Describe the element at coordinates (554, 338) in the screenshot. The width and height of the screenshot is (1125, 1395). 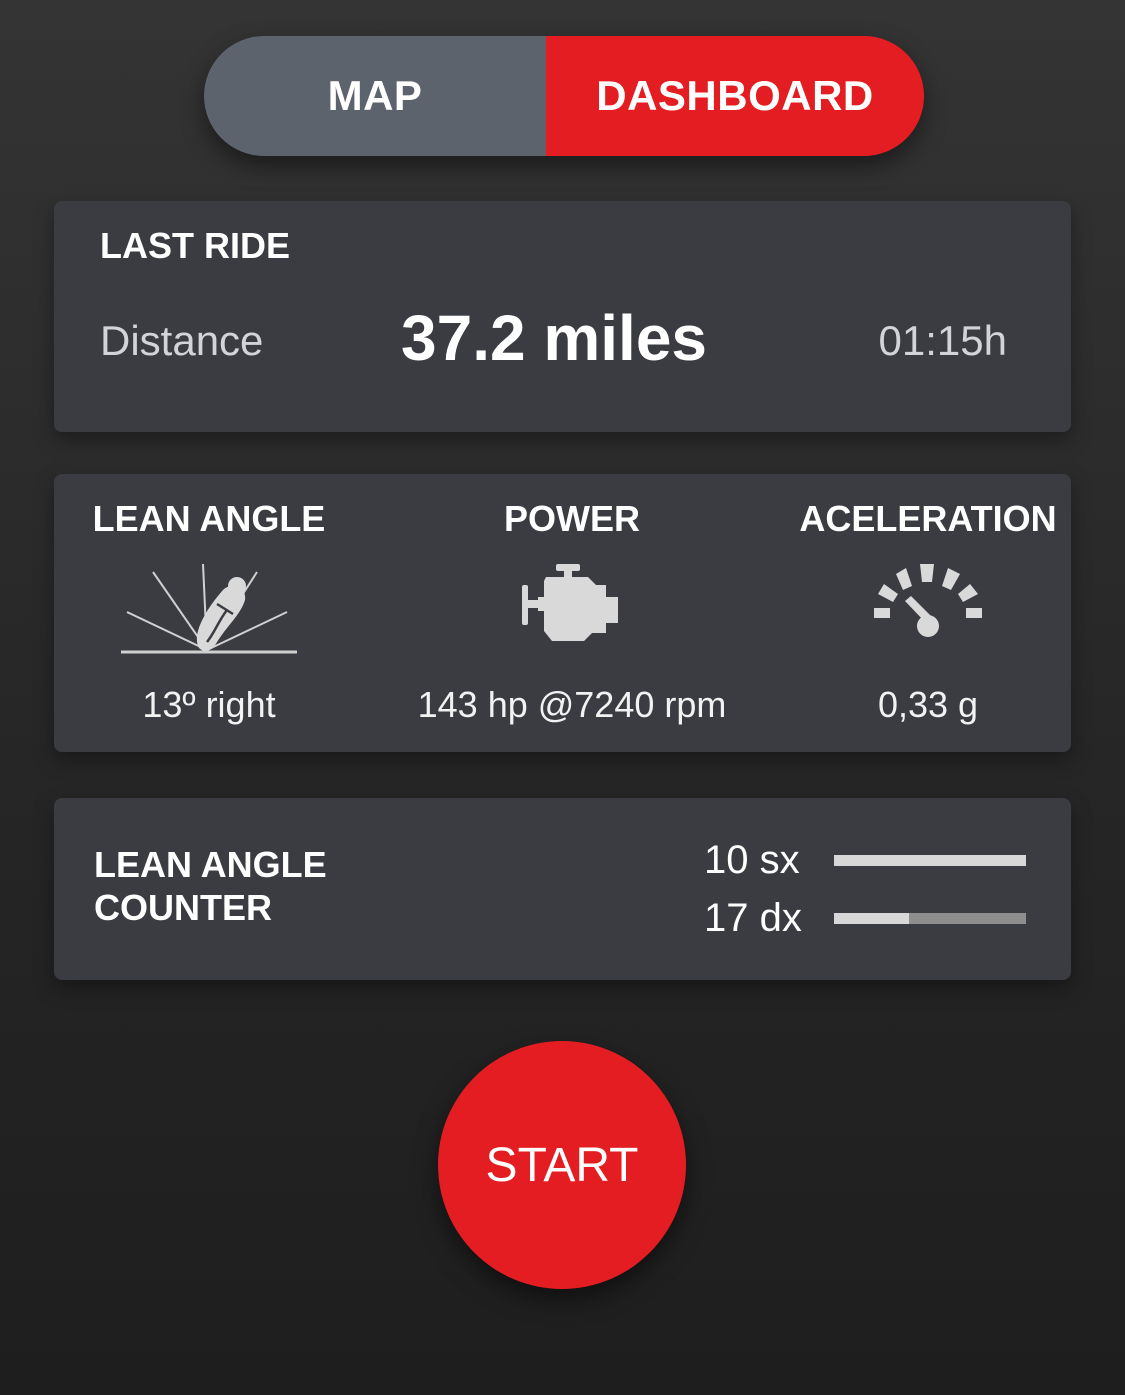
I see `distance-value: 37.2 miles` at that location.